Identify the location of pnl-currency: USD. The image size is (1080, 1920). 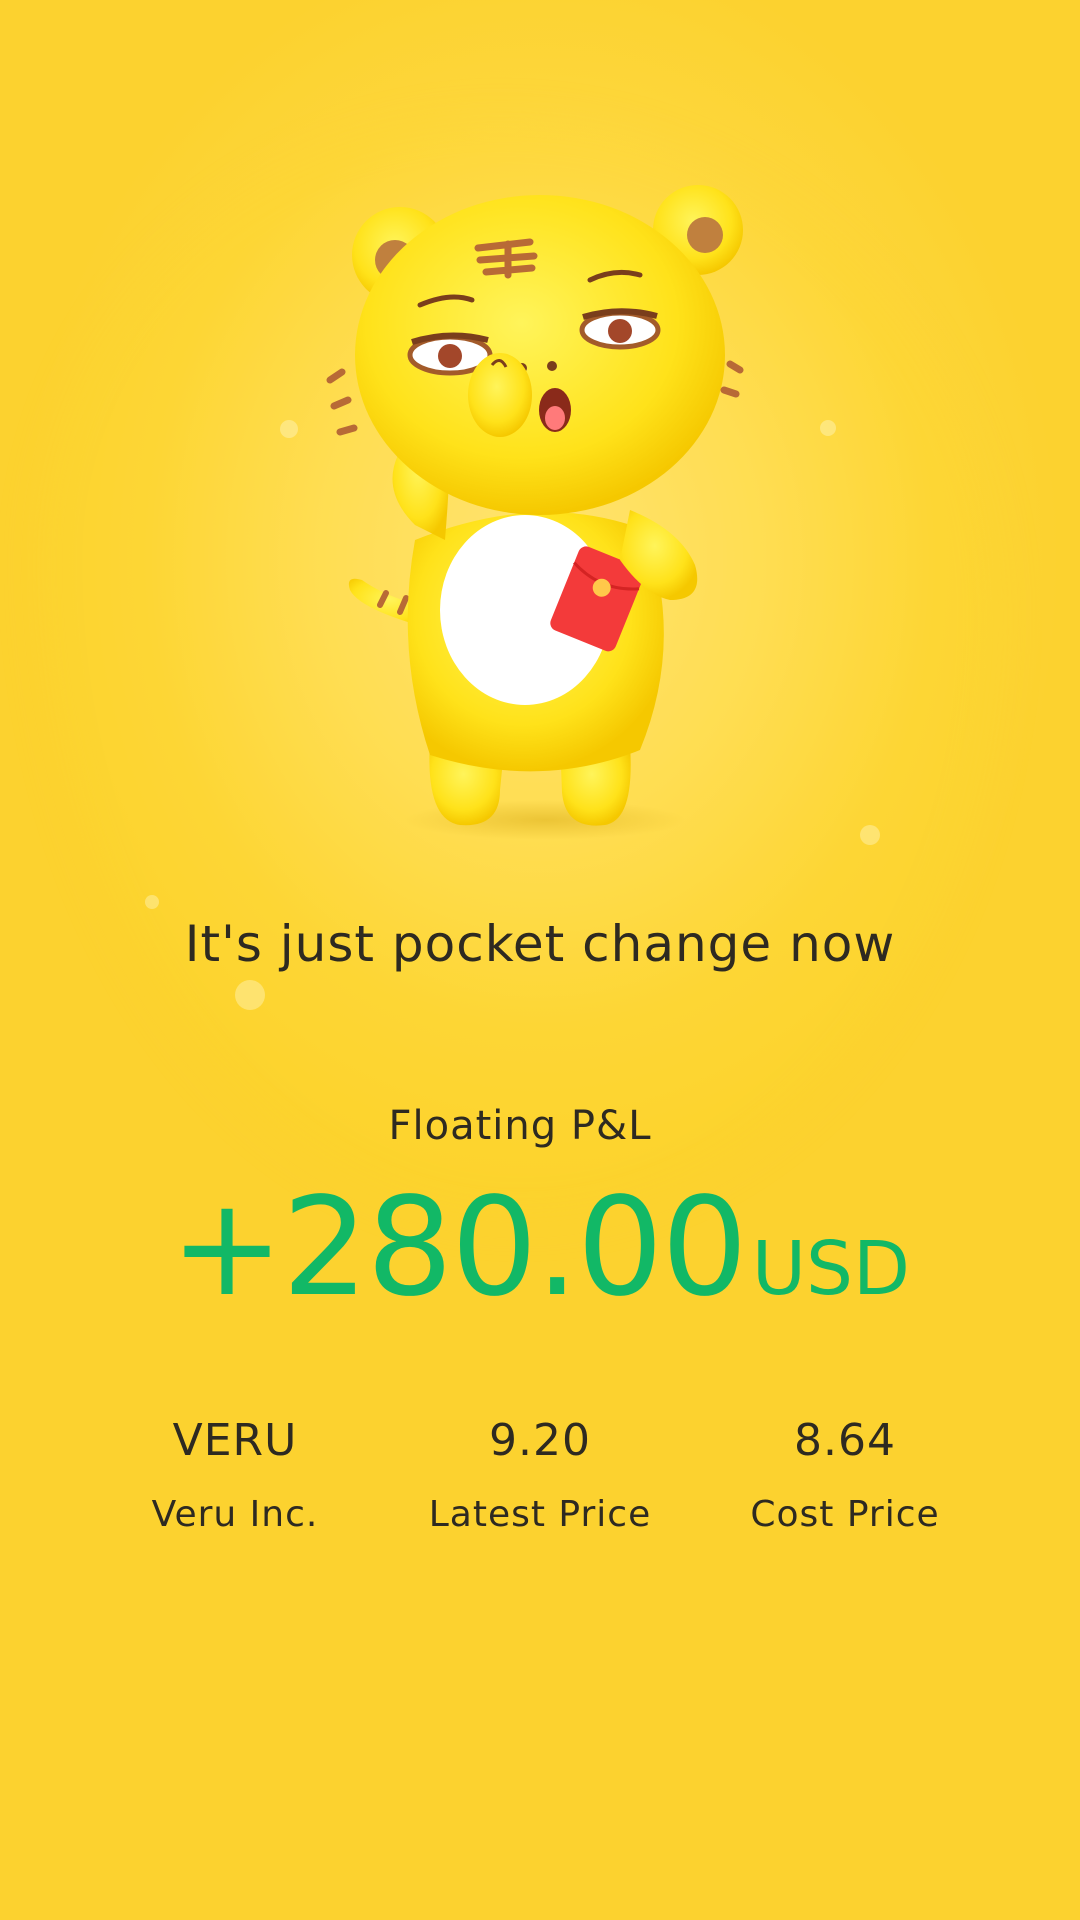
(830, 1269).